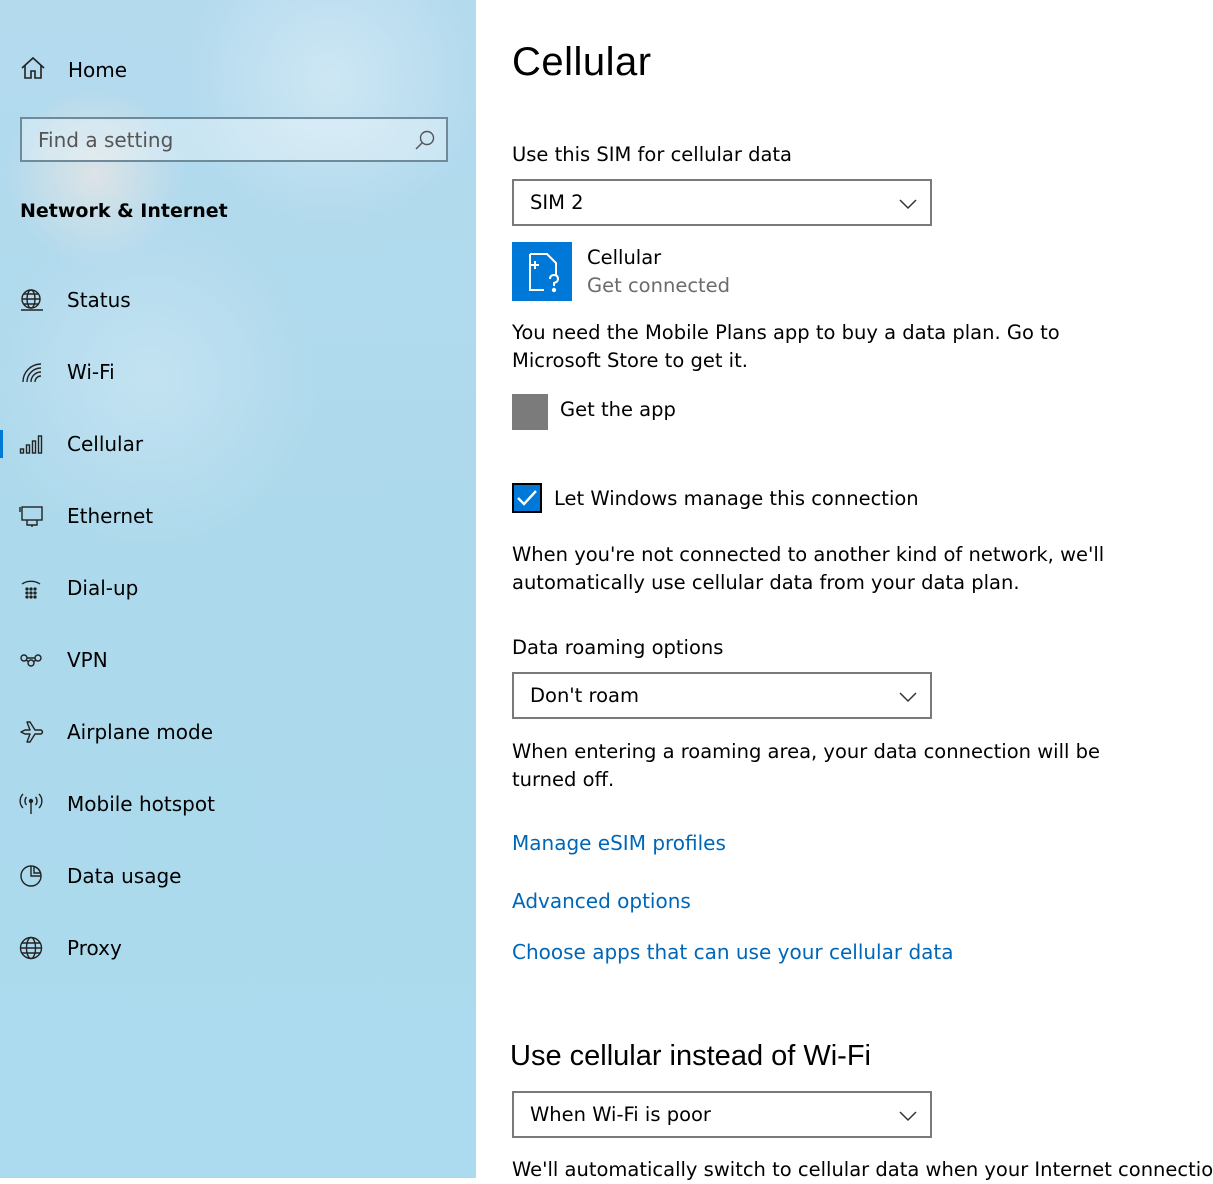 The height and width of the screenshot is (1184, 1213). I want to click on get-app-link: Get the app, so click(618, 410).